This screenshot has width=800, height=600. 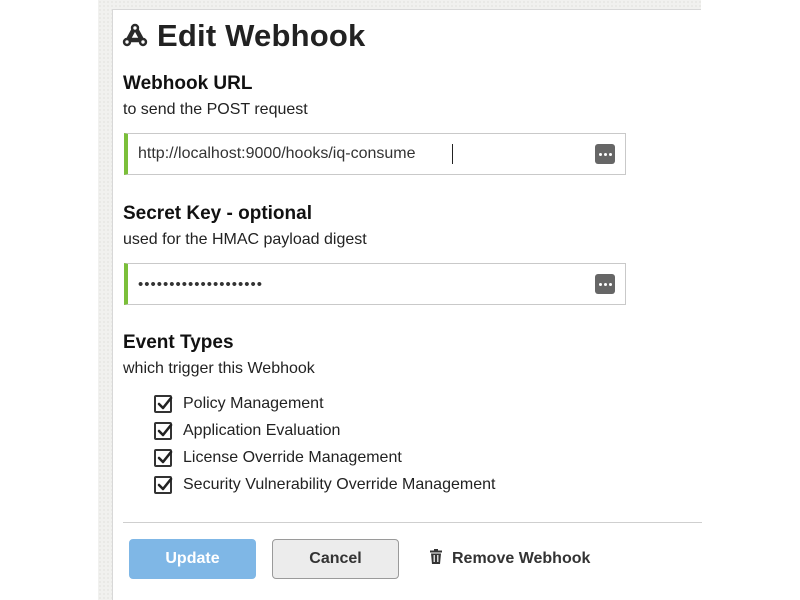 I want to click on webhook-url-field, so click(x=375, y=154).